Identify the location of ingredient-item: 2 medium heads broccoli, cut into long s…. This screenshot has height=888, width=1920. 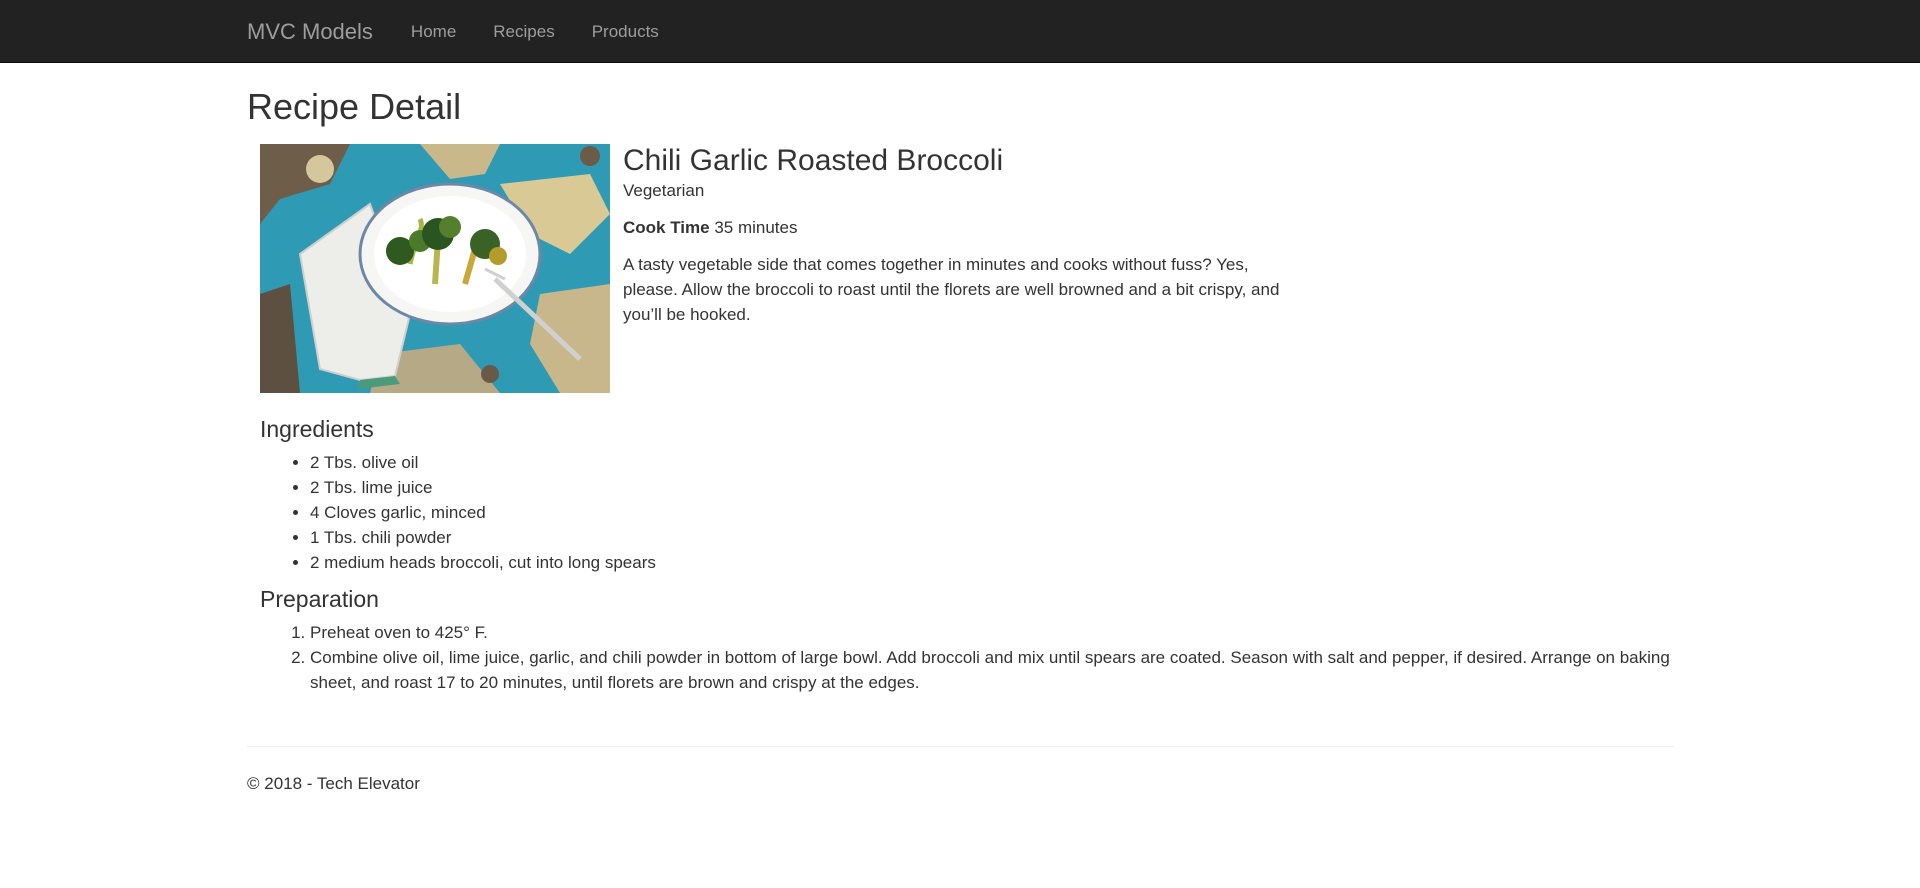
(992, 562).